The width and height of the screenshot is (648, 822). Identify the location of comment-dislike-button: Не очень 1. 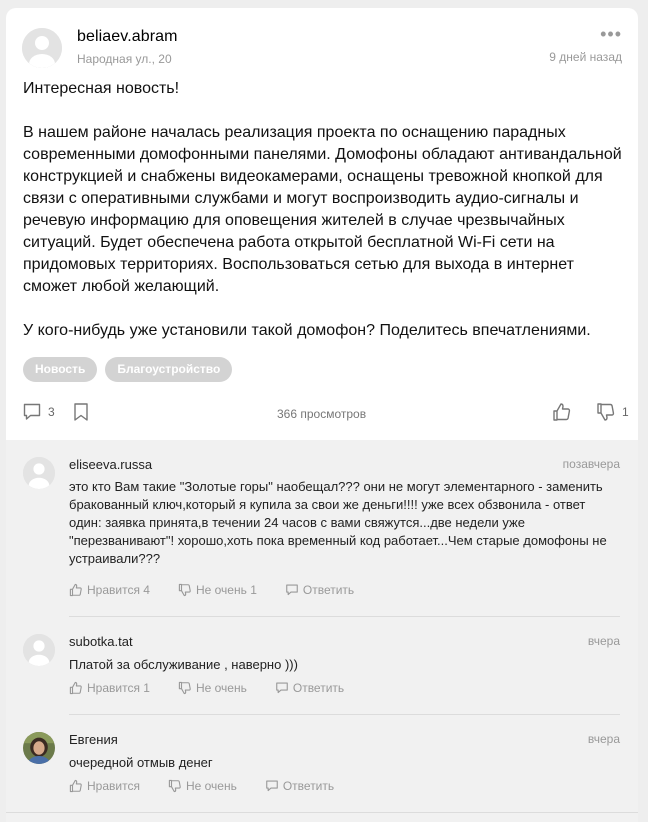
(217, 590).